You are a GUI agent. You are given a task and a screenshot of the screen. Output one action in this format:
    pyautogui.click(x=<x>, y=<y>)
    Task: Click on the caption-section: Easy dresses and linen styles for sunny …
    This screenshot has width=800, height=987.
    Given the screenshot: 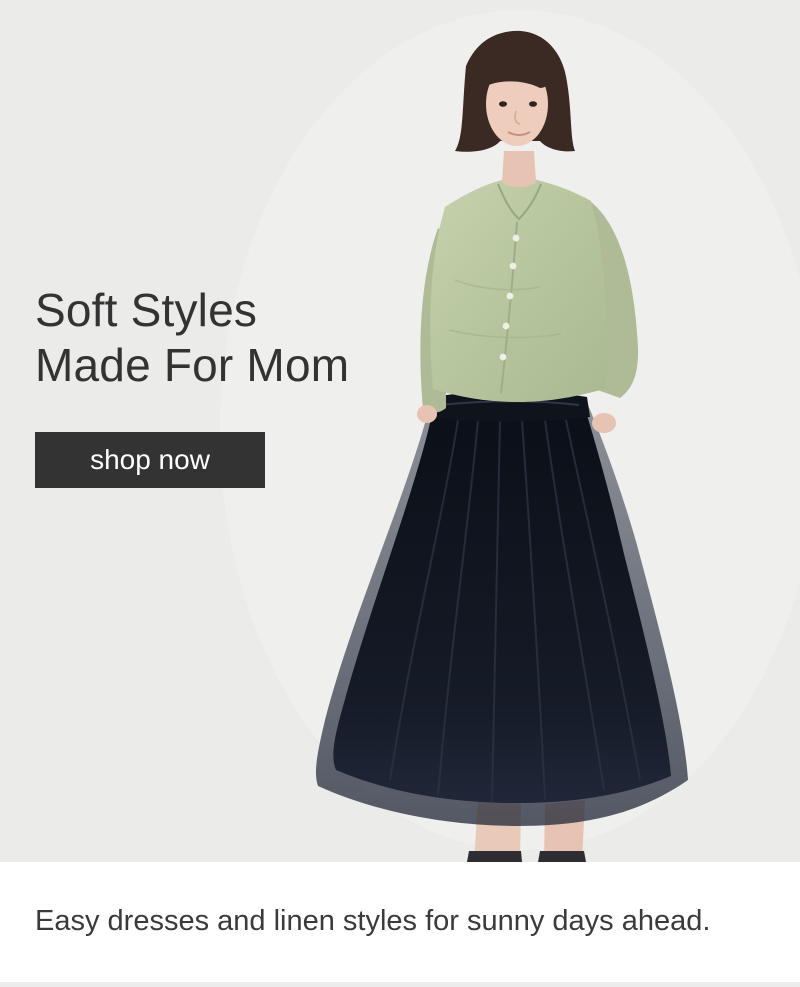 What is the action you would take?
    pyautogui.click(x=400, y=922)
    